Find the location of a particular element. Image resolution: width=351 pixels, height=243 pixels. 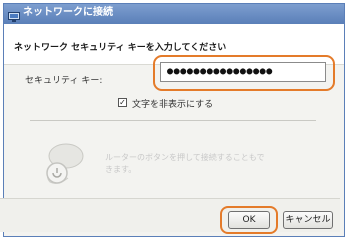

ok-button: OK is located at coordinates (249, 220).